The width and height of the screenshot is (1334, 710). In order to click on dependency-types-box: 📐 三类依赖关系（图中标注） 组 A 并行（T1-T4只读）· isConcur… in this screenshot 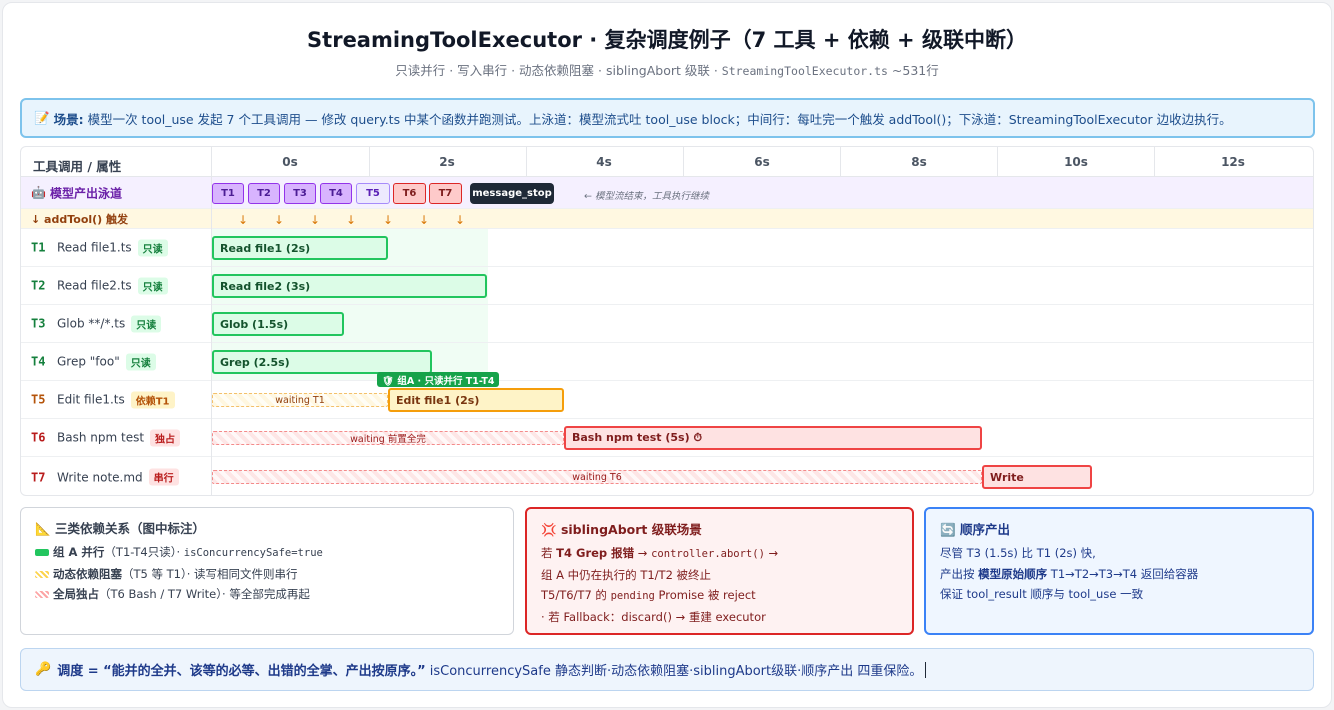, I will do `click(267, 571)`.